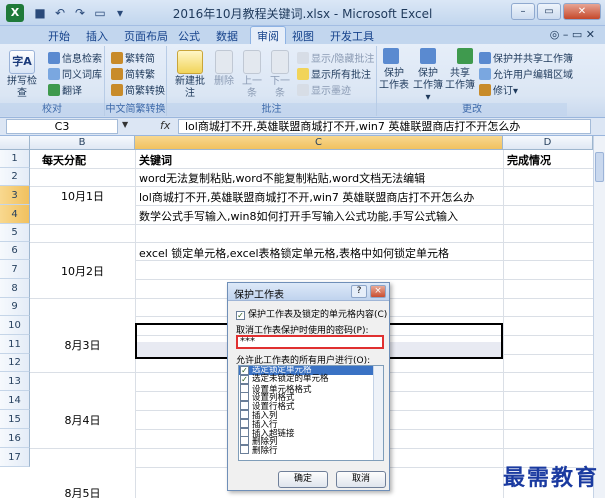  Describe the element at coordinates (252, 75) in the screenshot. I see `prev-comment-button: 上一条` at that location.